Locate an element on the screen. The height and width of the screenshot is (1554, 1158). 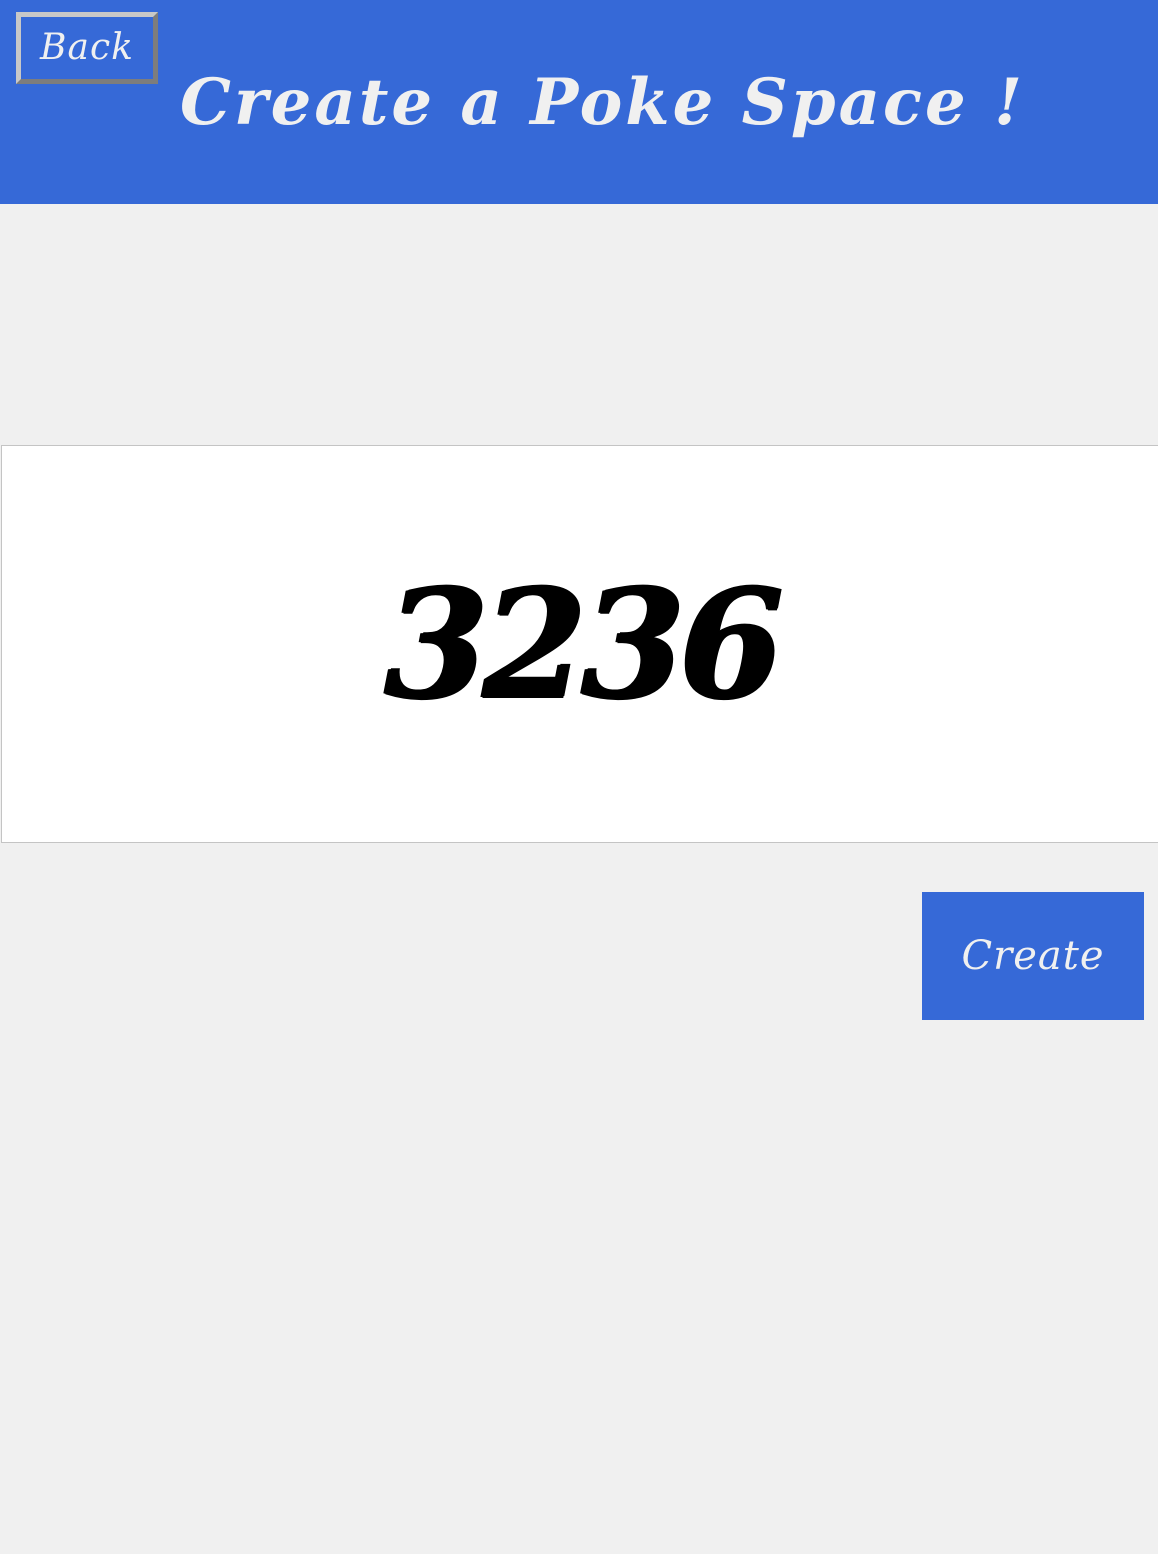
header-bar: Back Create a Poke Space ! is located at coordinates (579, 102).